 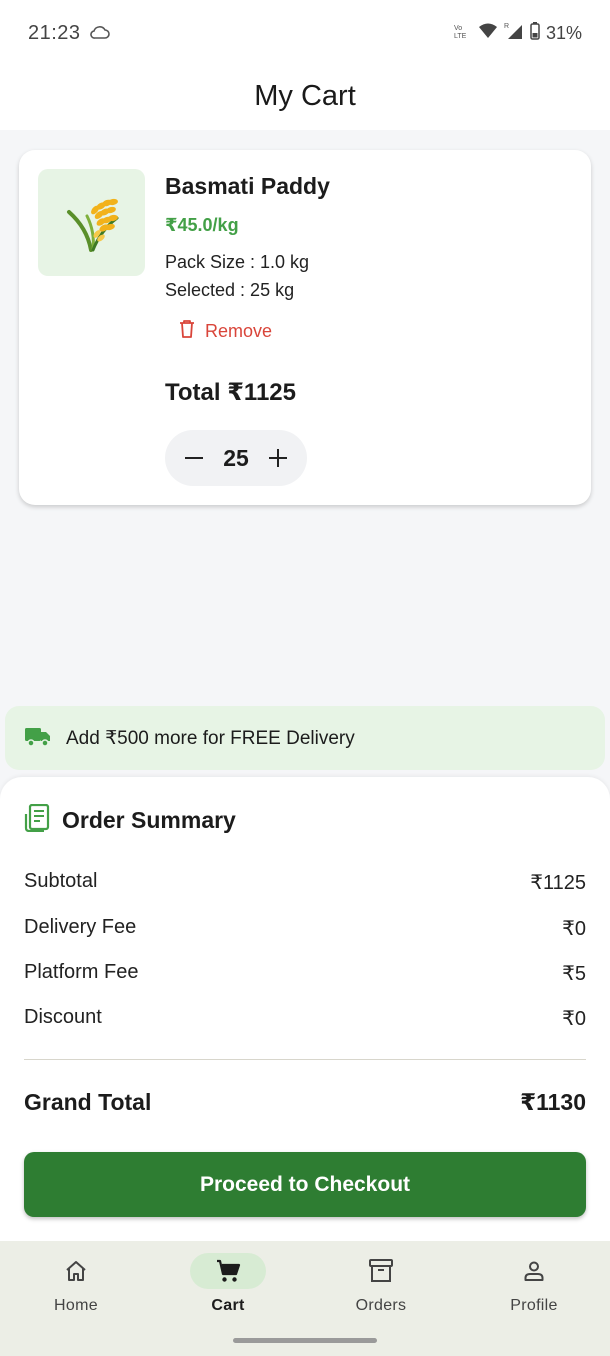 I want to click on summary-row-delivery-fee: Delivery Fee ₹0, so click(x=305, y=928).